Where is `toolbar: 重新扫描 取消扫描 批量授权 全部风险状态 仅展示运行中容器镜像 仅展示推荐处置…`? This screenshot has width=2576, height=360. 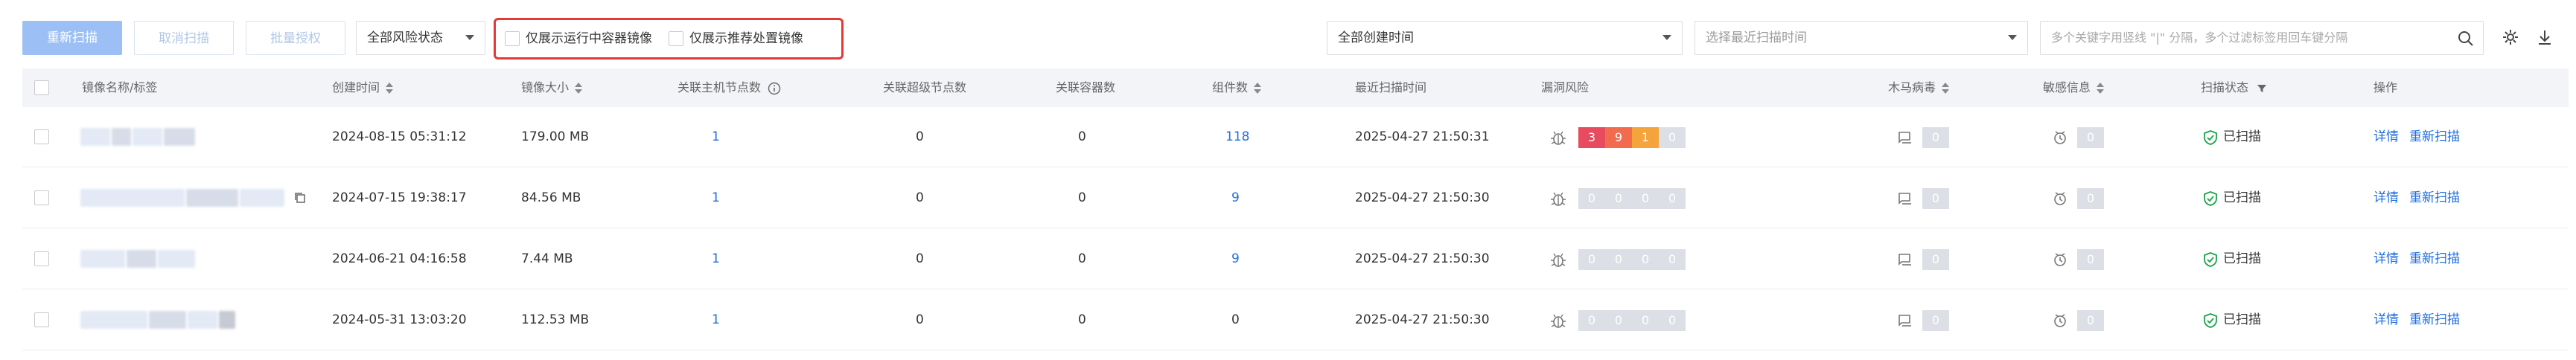 toolbar: 重新扫描 取消扫描 批量授权 全部风险状态 仅展示运行中容器镜像 仅展示推荐处置… is located at coordinates (1295, 39).